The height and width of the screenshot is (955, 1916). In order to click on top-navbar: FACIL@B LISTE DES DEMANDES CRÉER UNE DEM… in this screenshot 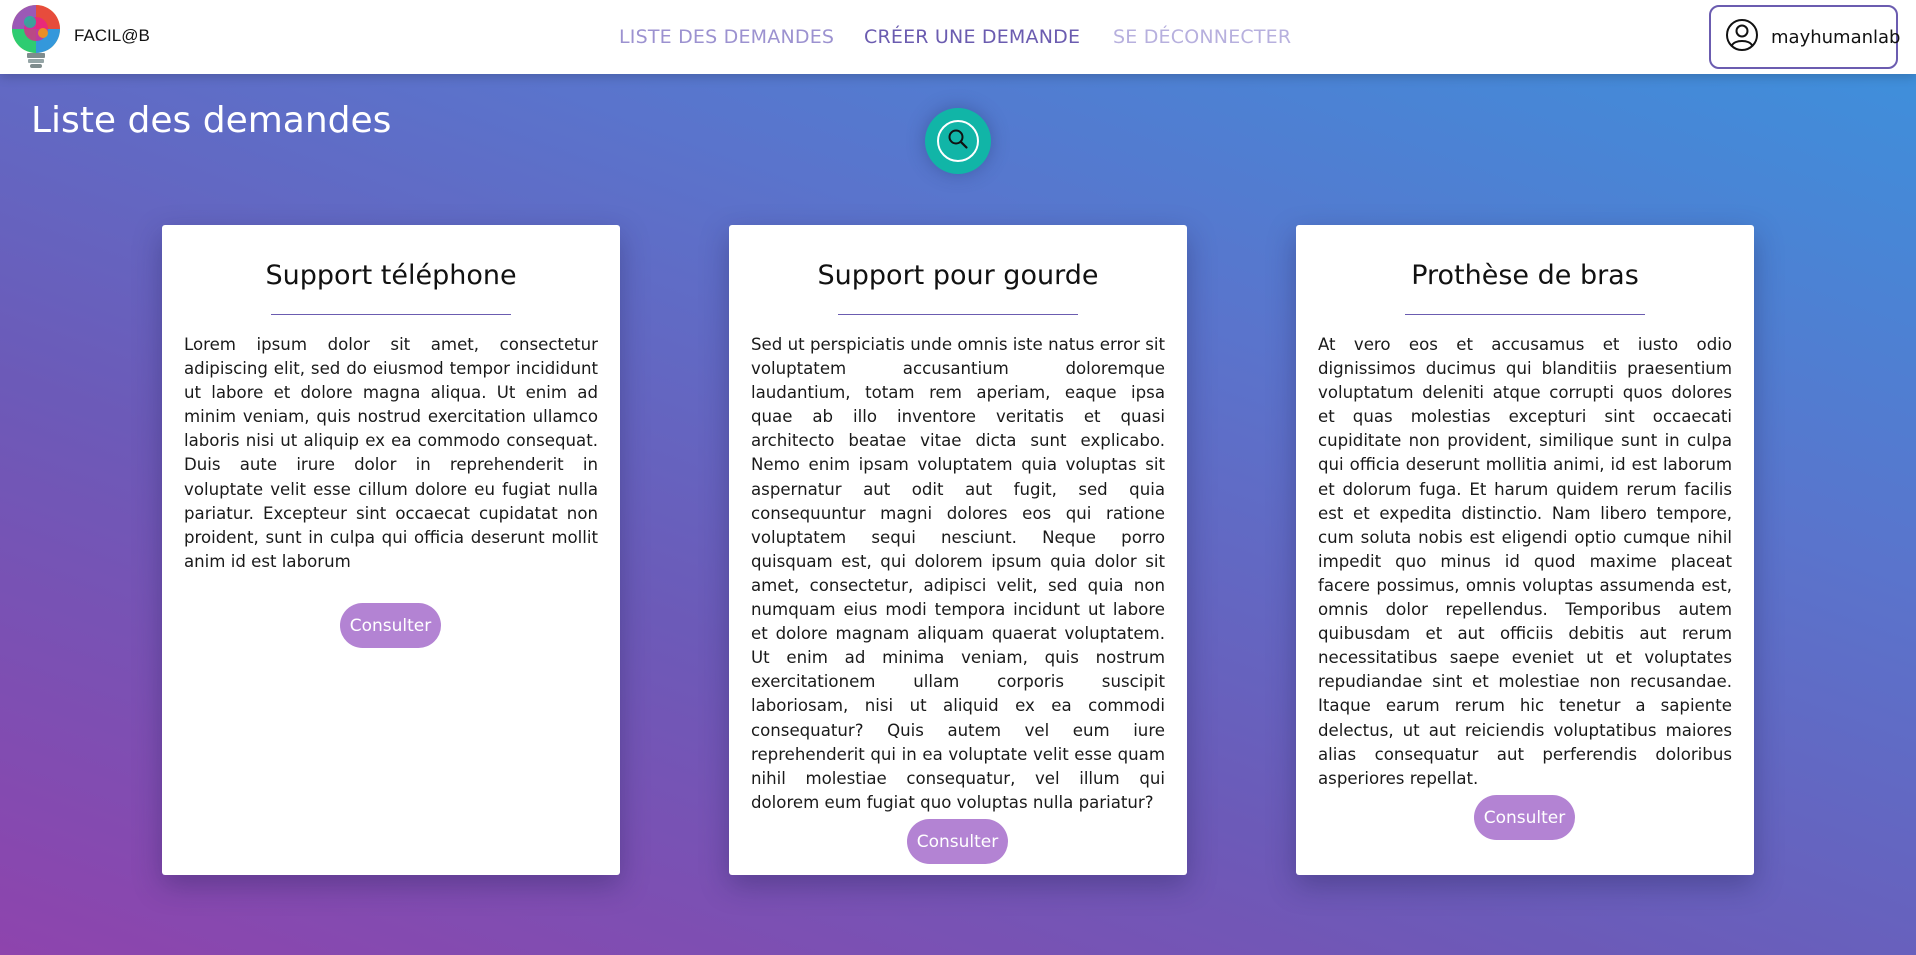, I will do `click(958, 37)`.